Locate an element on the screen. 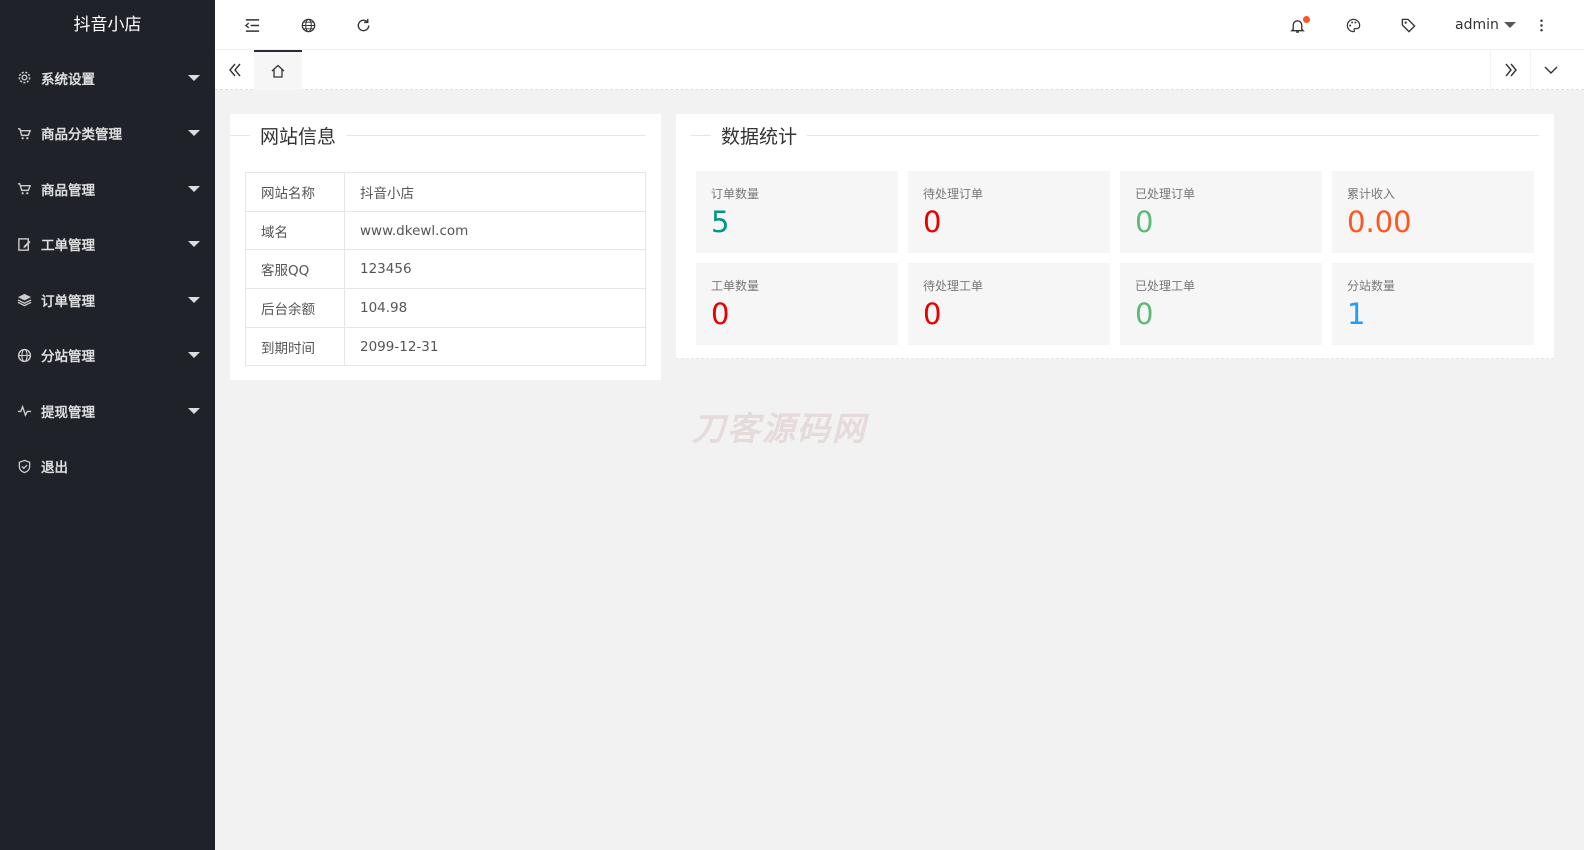 The image size is (1584, 850). layers-icon is located at coordinates (24, 300).